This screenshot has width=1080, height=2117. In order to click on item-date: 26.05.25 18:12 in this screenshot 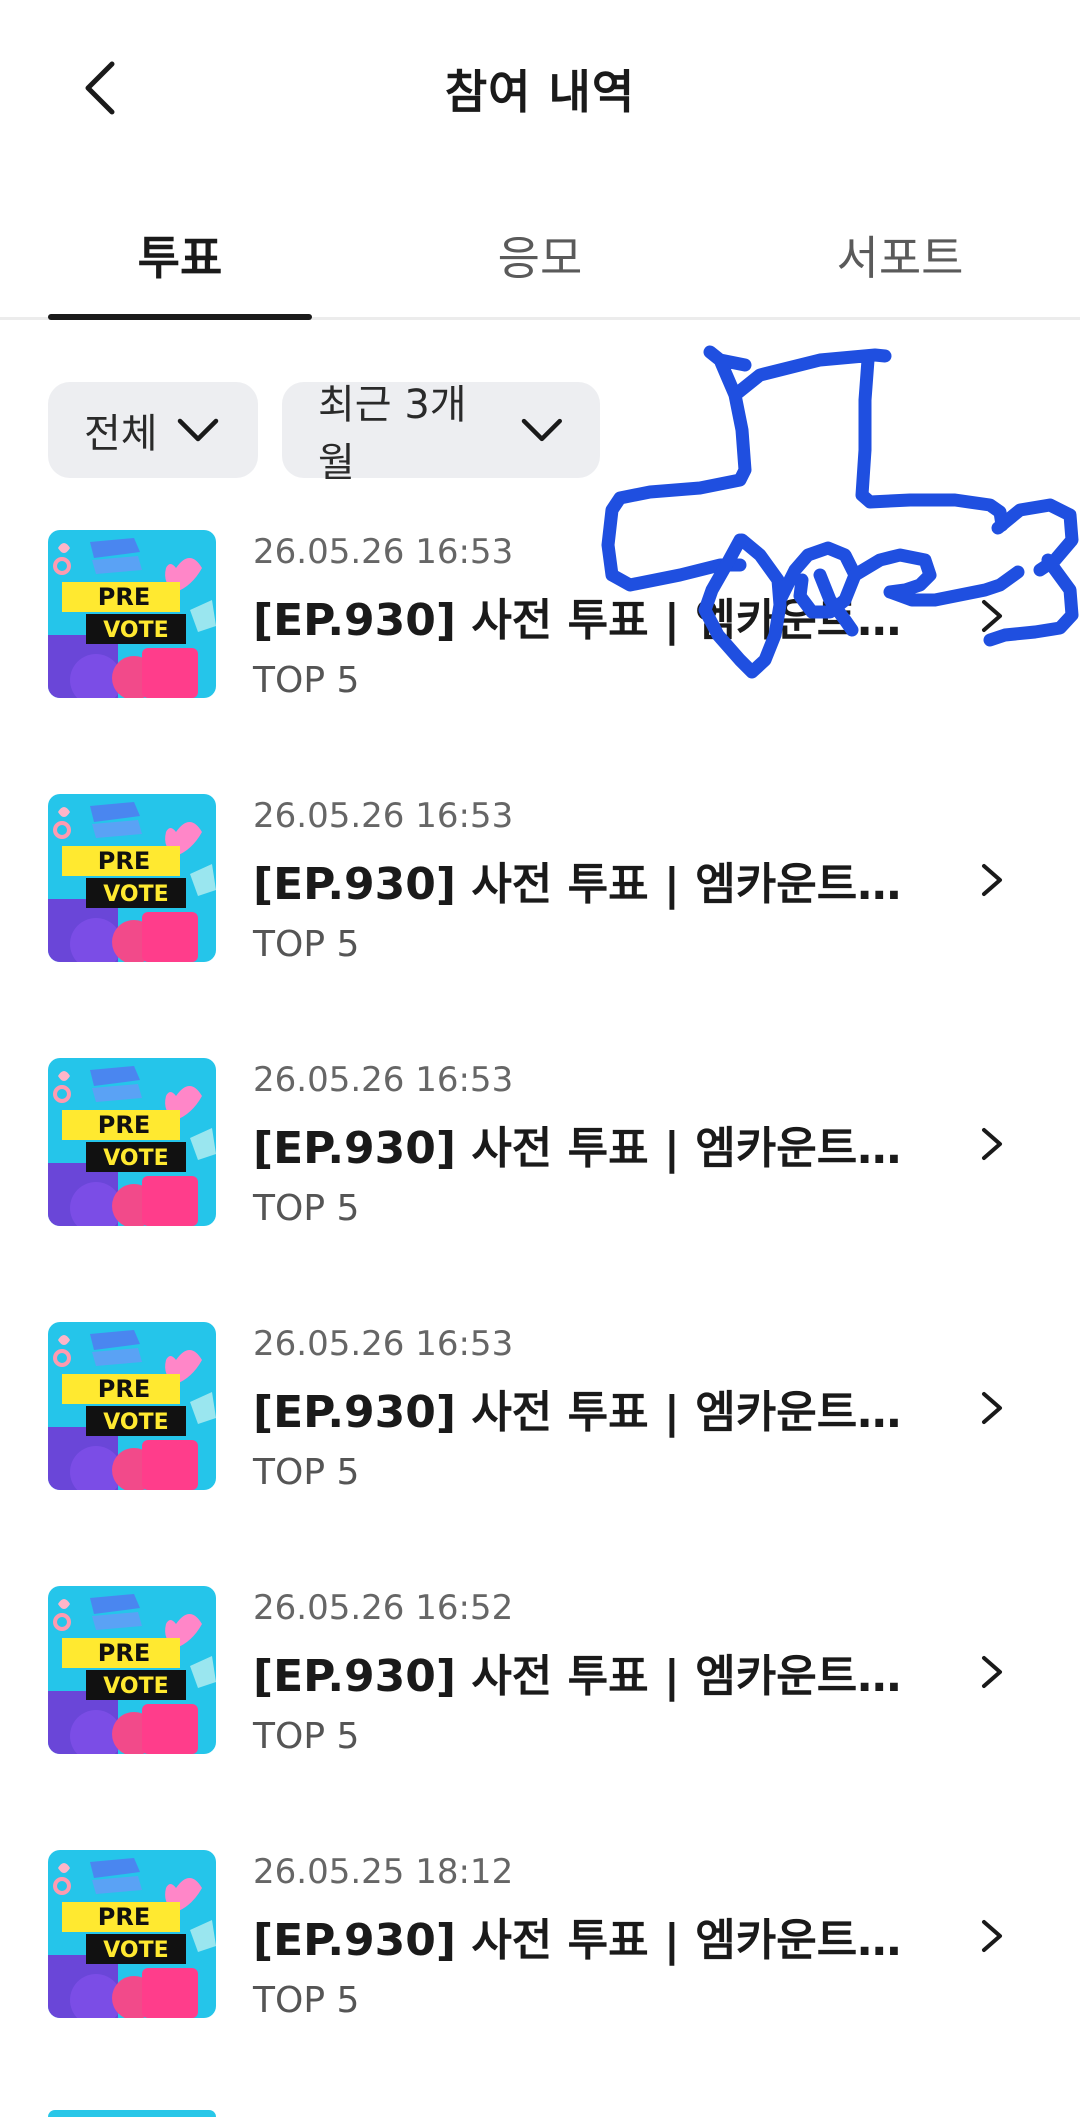, I will do `click(383, 1872)`.